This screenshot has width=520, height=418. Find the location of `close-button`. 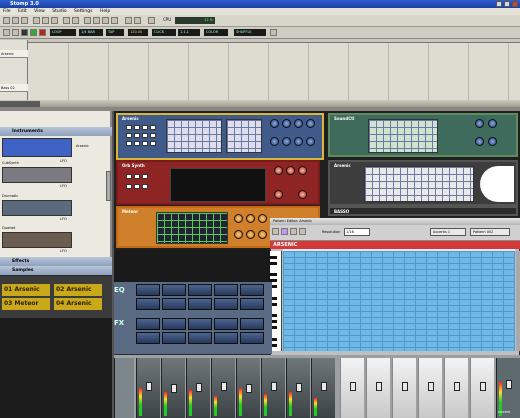

close-button is located at coordinates (515, 4).